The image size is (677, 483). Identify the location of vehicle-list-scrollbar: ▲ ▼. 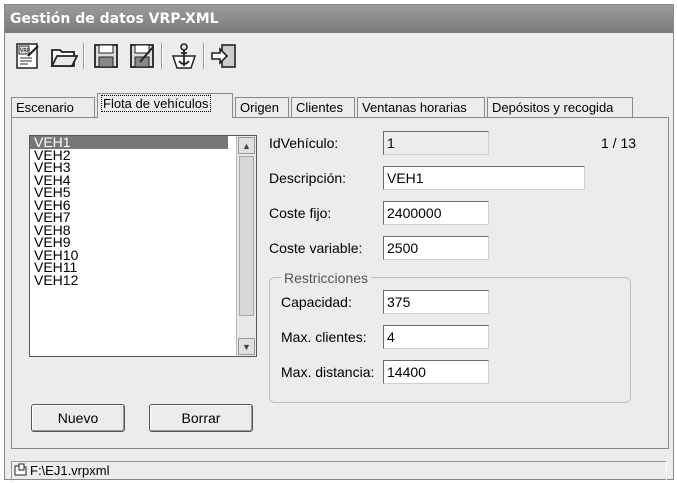
(246, 246).